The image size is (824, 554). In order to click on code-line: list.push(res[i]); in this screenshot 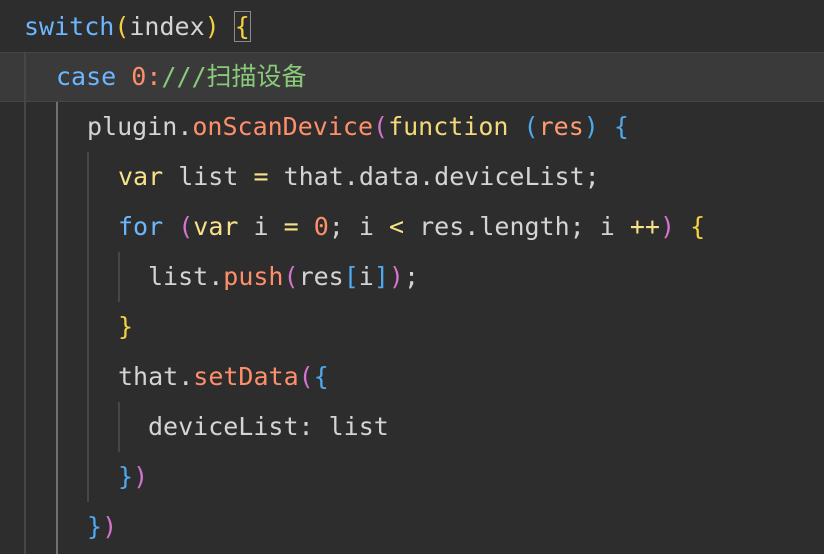, I will do `click(412, 277)`.